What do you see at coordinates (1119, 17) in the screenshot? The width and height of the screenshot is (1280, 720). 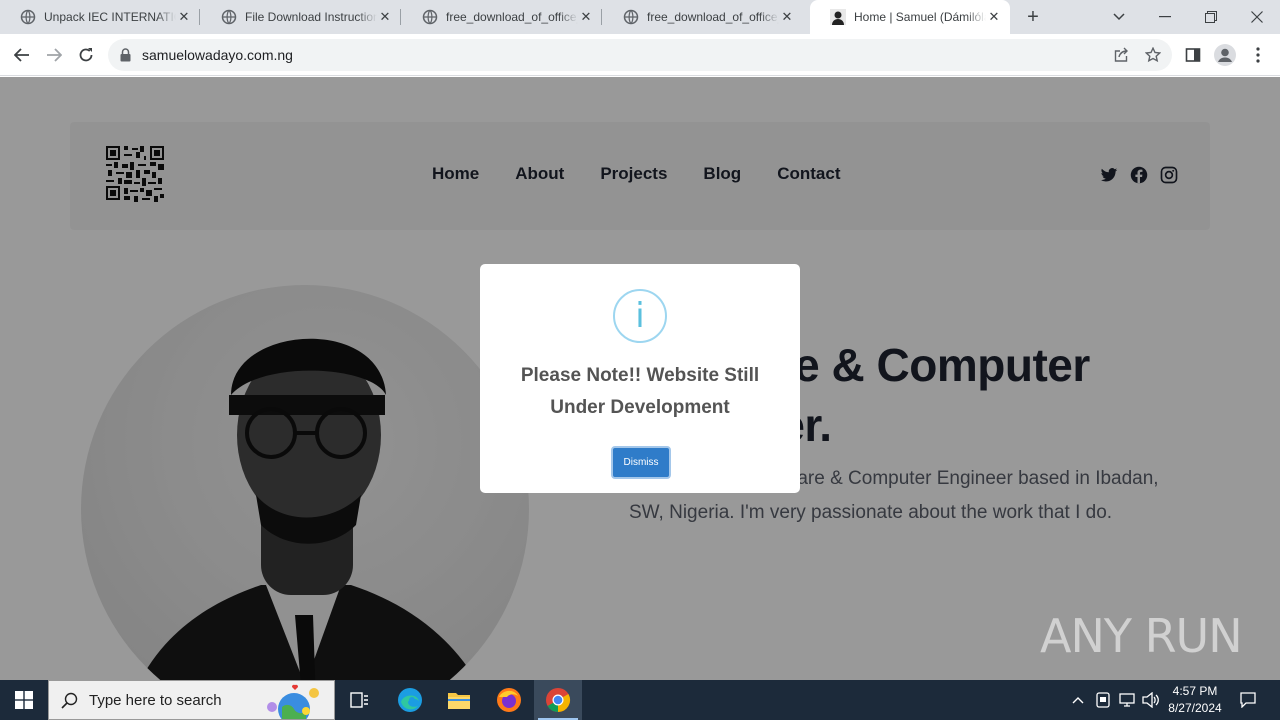 I see `tab-search-chevron-icon` at bounding box center [1119, 17].